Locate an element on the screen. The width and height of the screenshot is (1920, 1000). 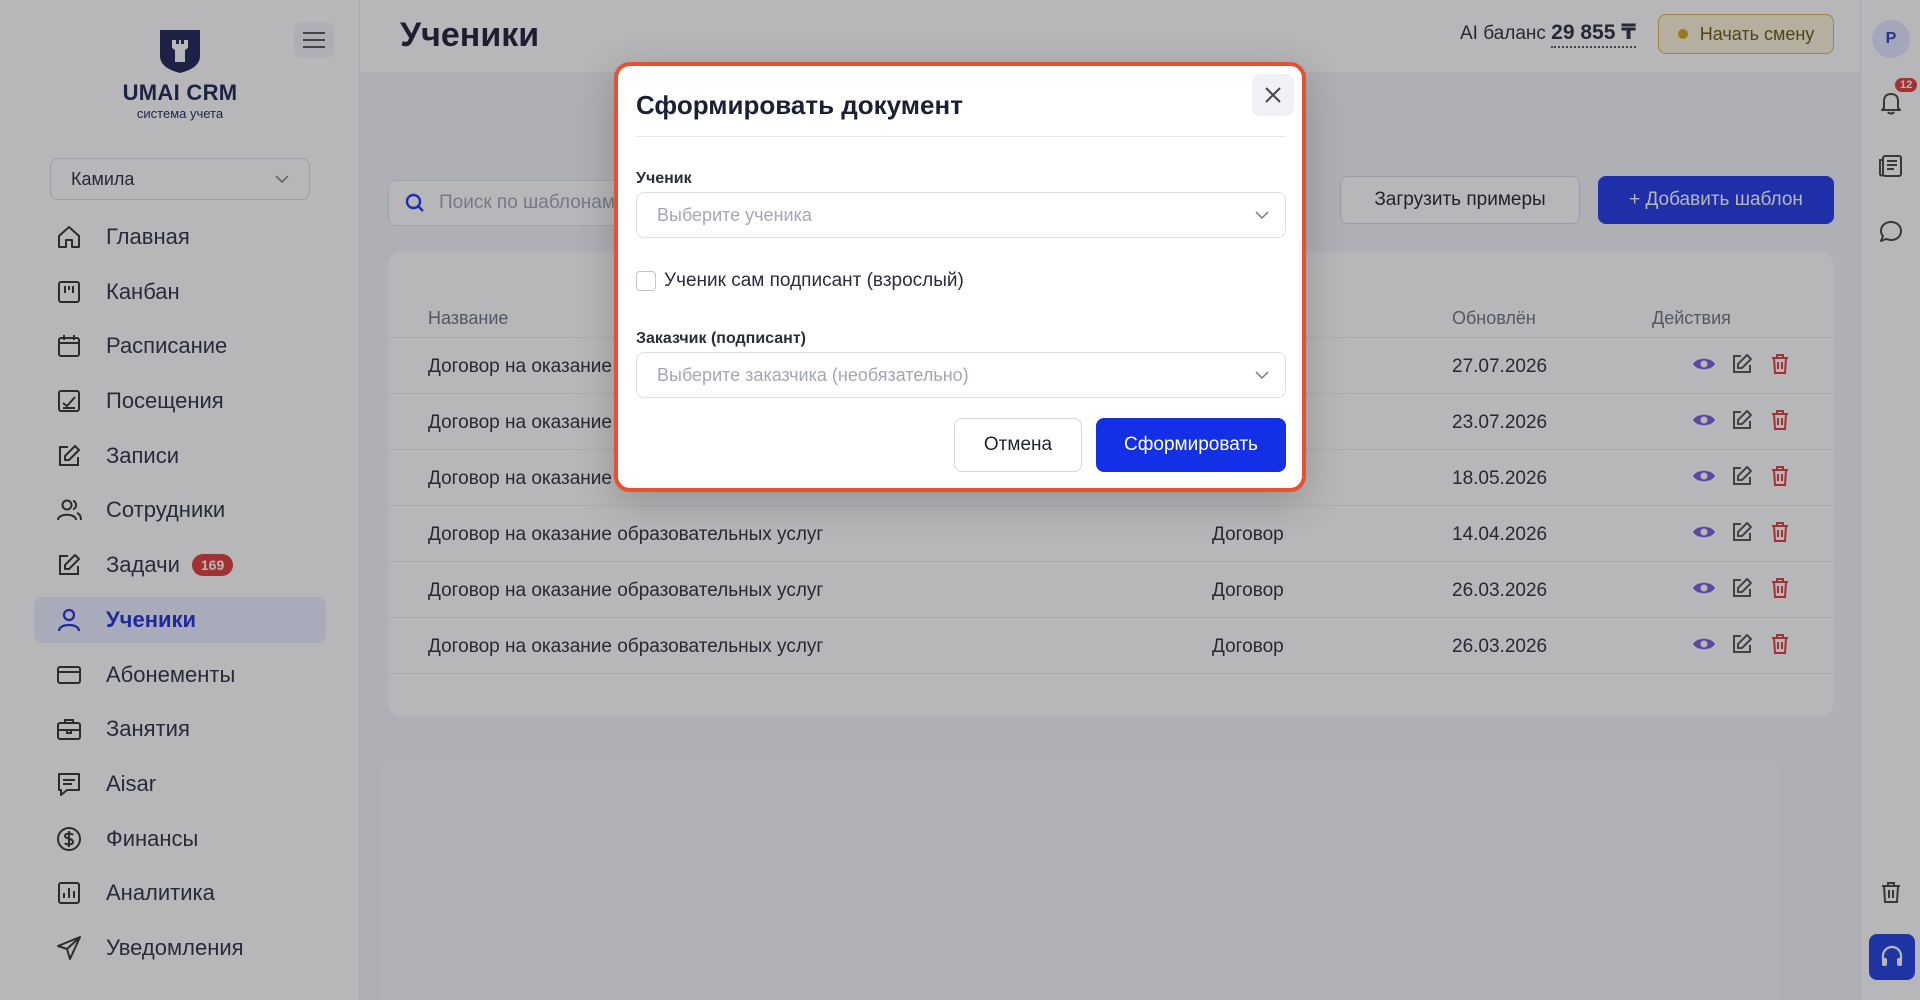
modal-divider is located at coordinates (961, 136).